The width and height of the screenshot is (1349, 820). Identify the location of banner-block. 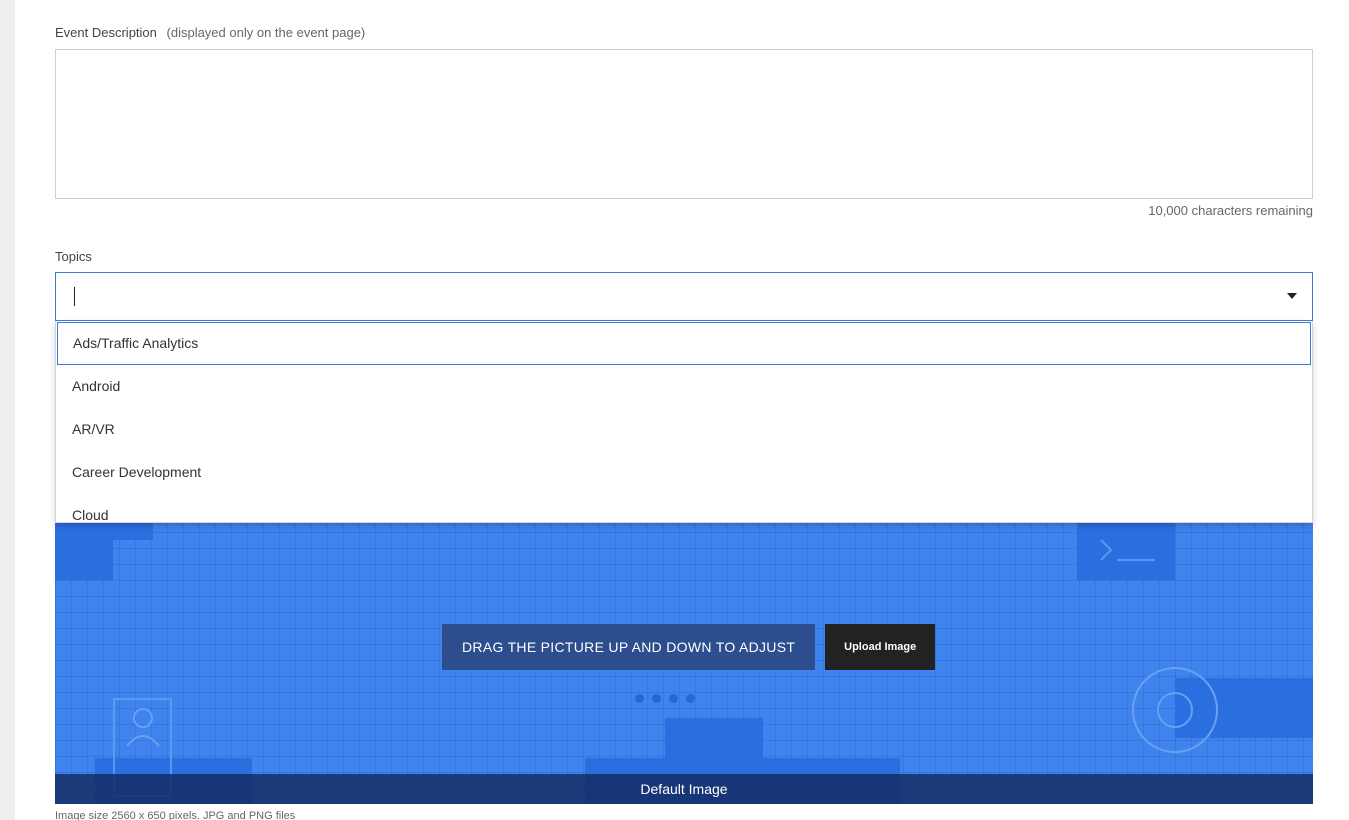
(84, 560).